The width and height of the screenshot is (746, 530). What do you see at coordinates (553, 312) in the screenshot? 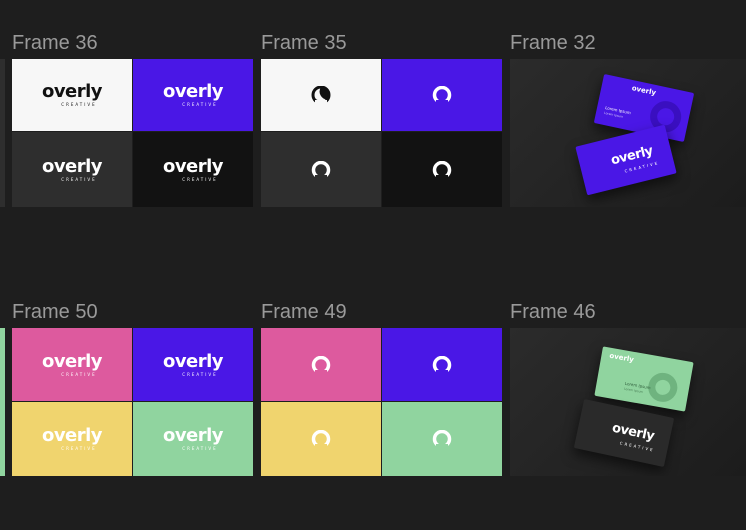
I see `frame-46-label: Frame 46` at bounding box center [553, 312].